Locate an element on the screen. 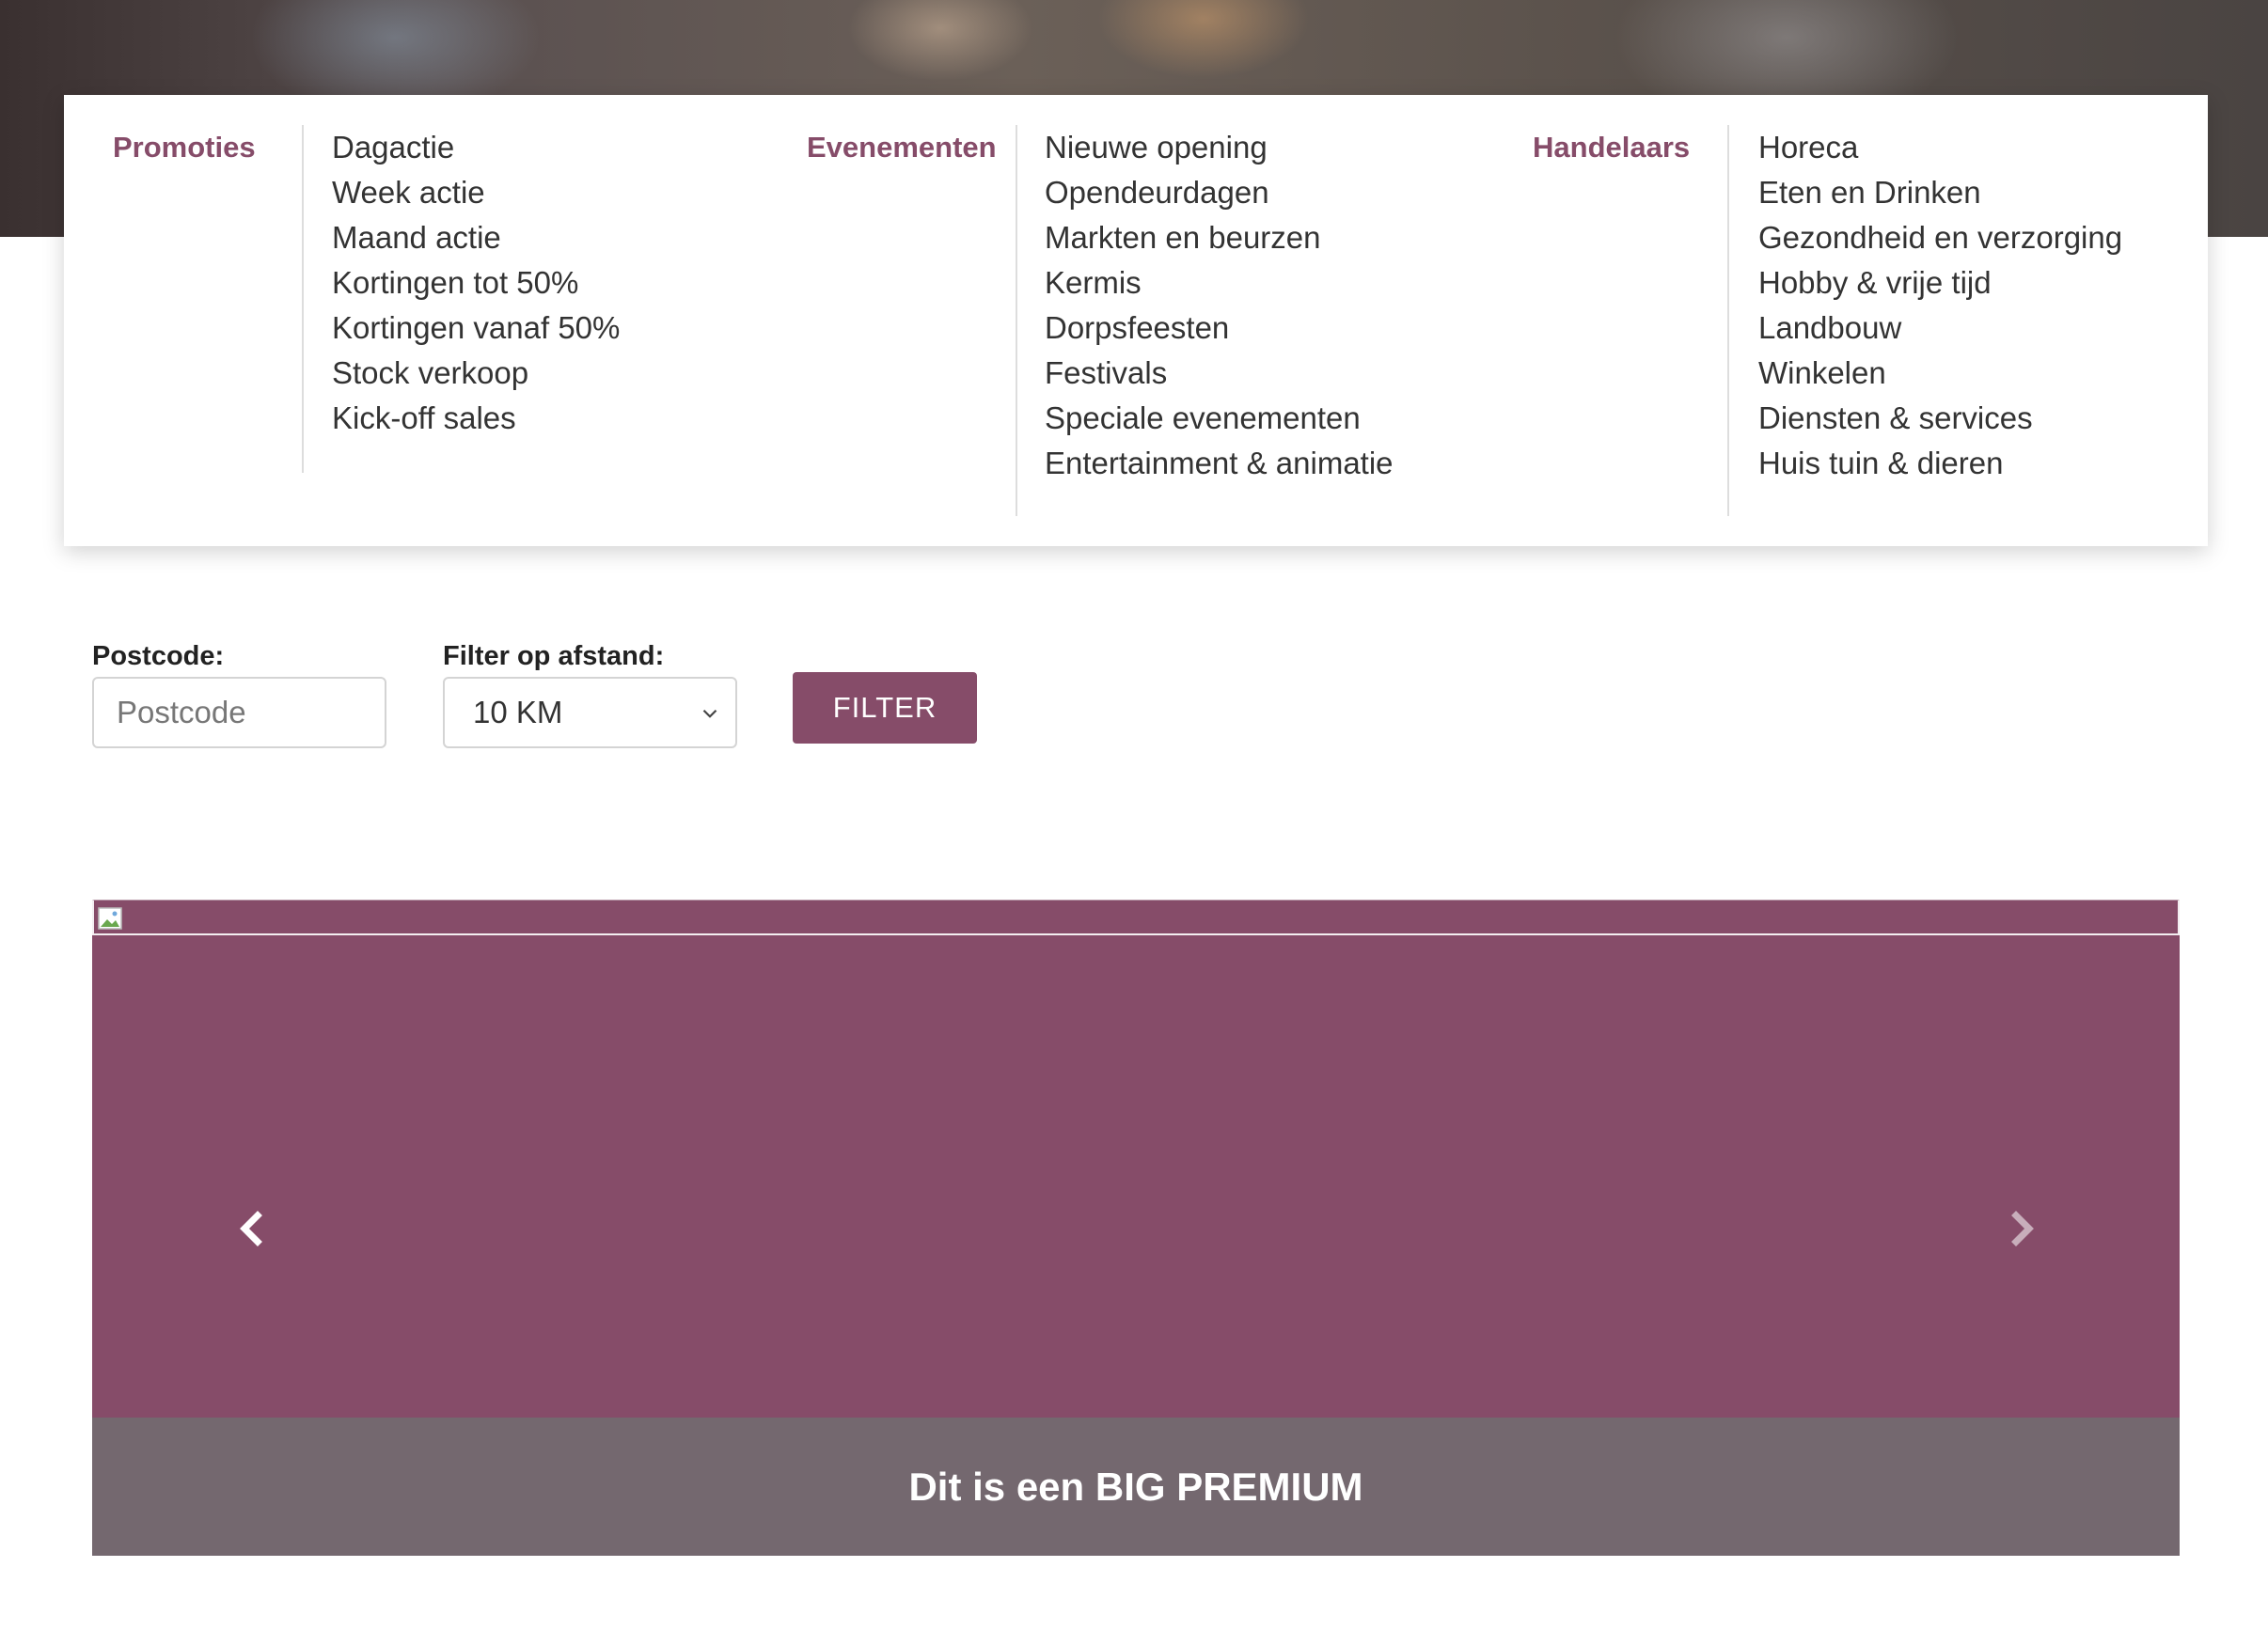 Image resolution: width=2268 pixels, height=1630 pixels. menu-item: Markten en beurzen is located at coordinates (1219, 238).